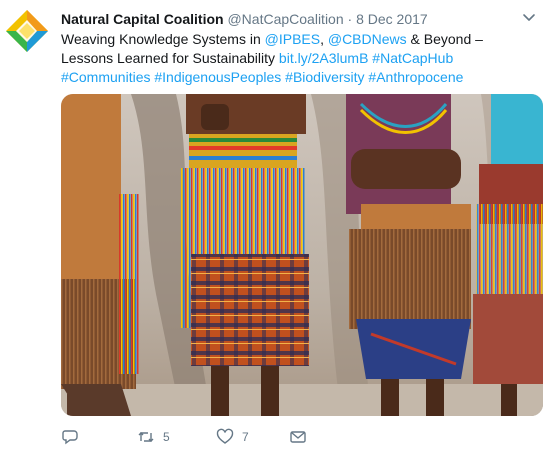 The image size is (550, 452). Describe the element at coordinates (392, 19) in the screenshot. I see `tweet-date: 8 Dec 2017` at that location.